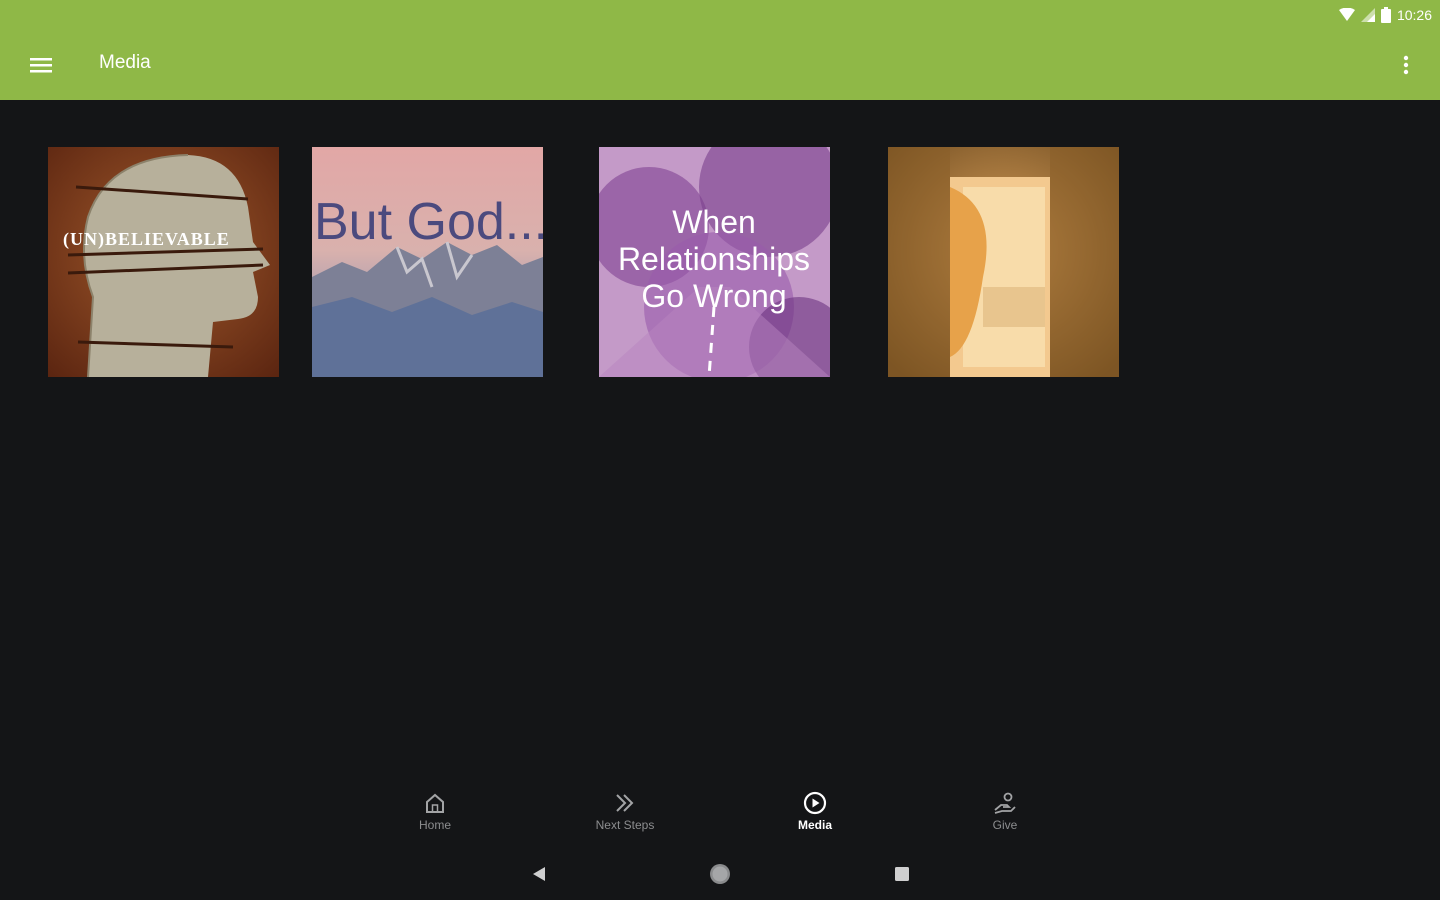 The width and height of the screenshot is (1440, 900). I want to click on battery-icon, so click(1385, 15).